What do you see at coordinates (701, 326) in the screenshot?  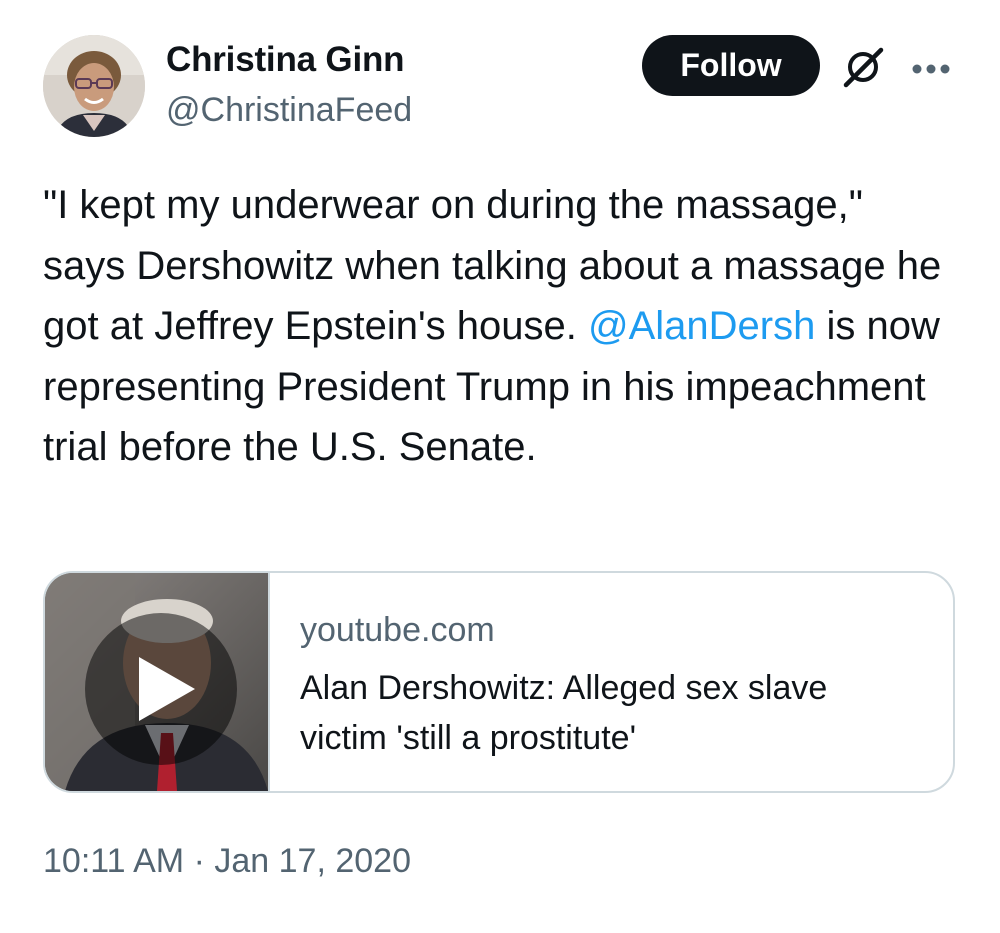 I see `mention-link: @AlanDersh` at bounding box center [701, 326].